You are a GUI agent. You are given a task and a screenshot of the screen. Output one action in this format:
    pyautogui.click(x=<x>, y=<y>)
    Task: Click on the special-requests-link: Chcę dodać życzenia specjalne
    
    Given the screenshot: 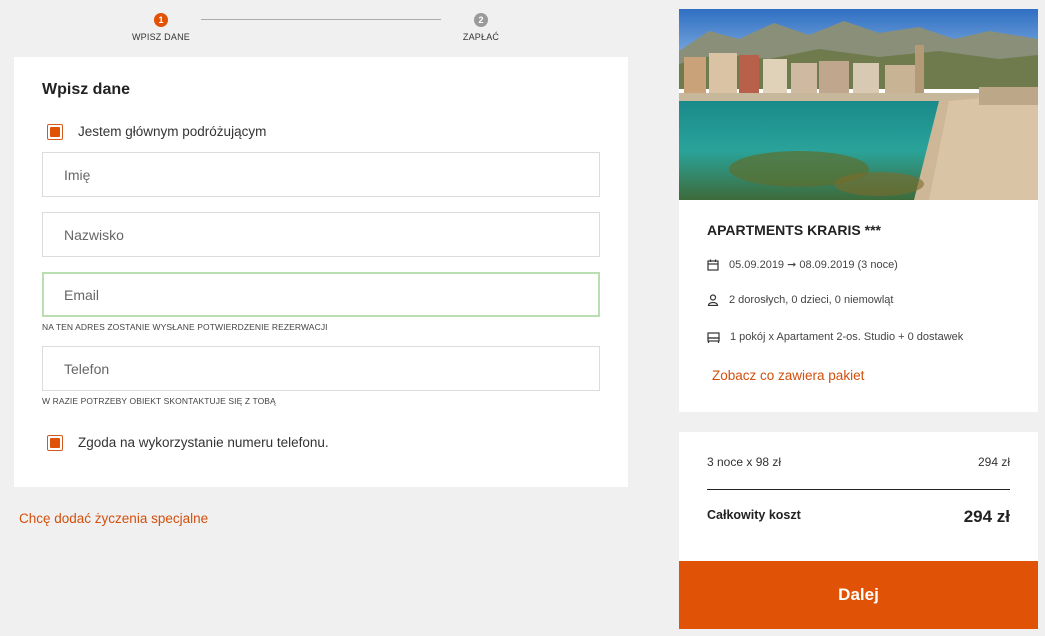 What is the action you would take?
    pyautogui.click(x=113, y=518)
    